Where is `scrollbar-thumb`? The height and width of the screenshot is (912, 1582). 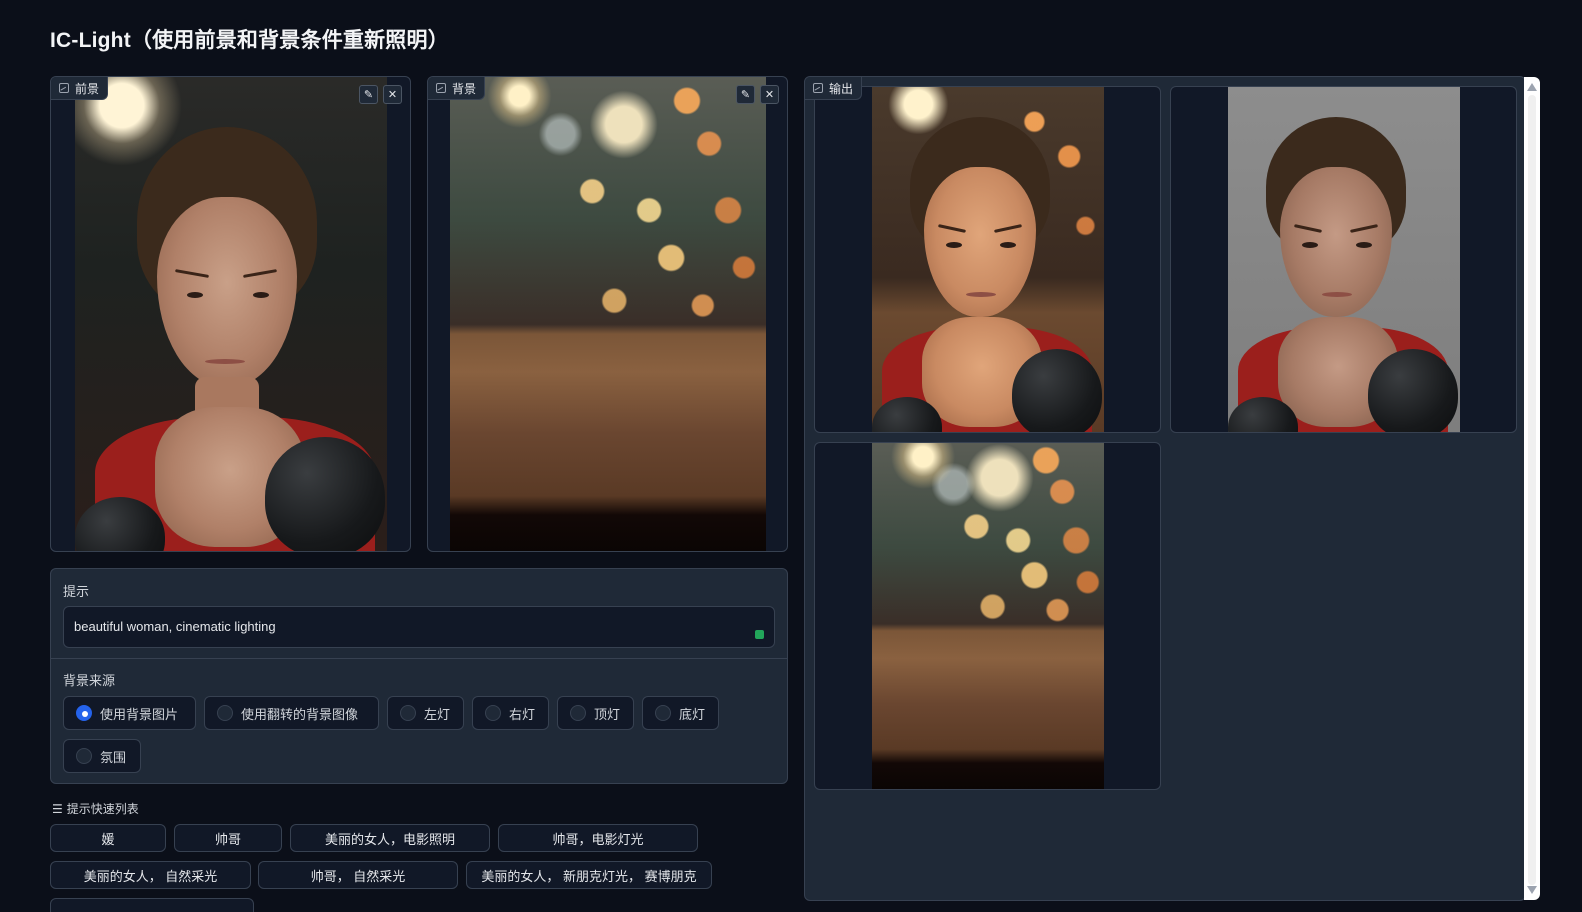
scrollbar-thumb is located at coordinates (1532, 490).